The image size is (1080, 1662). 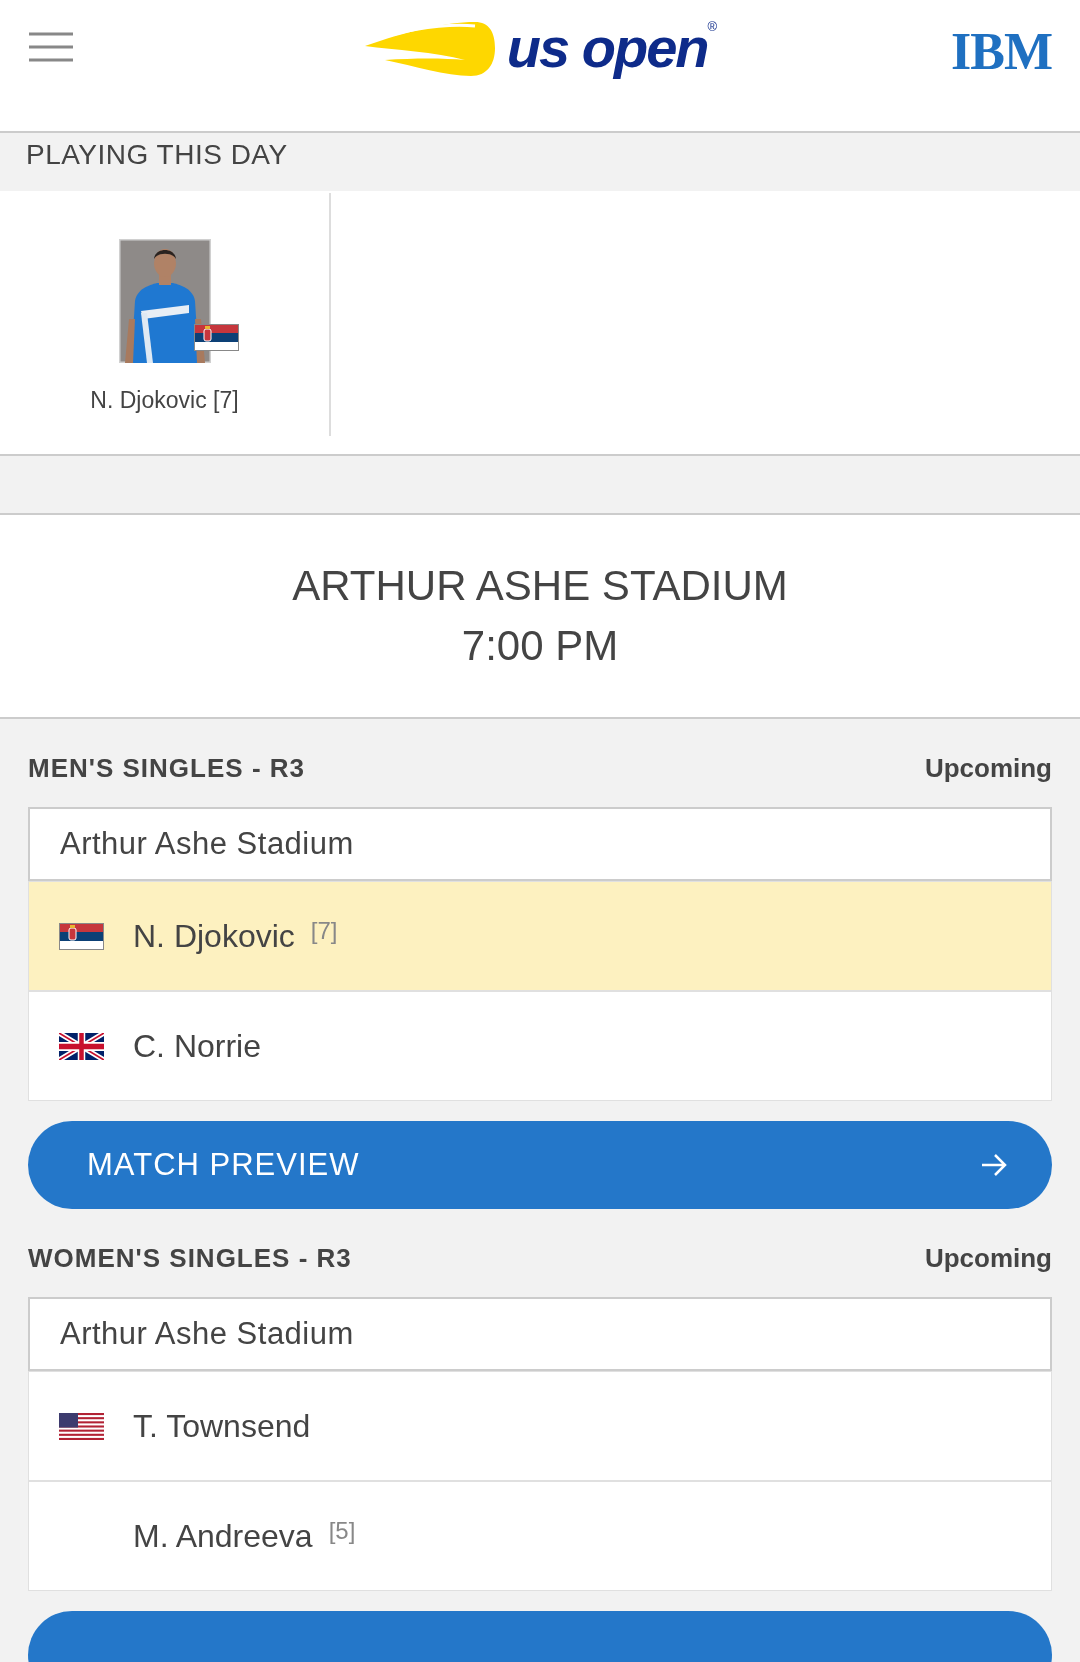 What do you see at coordinates (994, 1165) in the screenshot?
I see `arrow-right-icon` at bounding box center [994, 1165].